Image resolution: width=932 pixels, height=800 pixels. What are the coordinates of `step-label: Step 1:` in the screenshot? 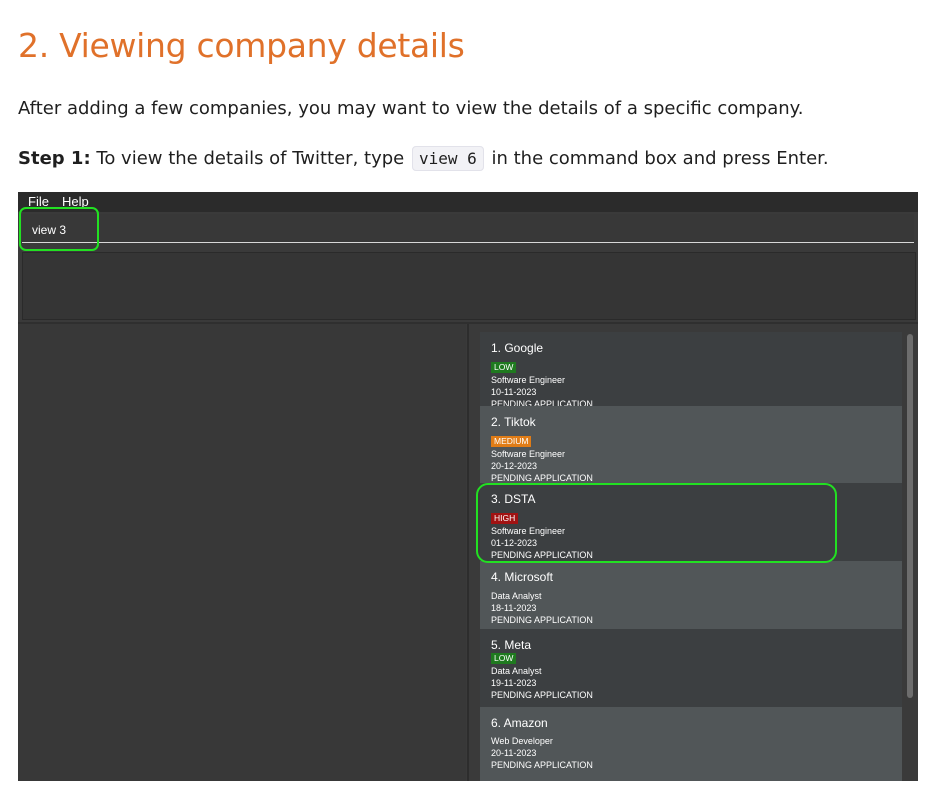 It's located at (54, 158).